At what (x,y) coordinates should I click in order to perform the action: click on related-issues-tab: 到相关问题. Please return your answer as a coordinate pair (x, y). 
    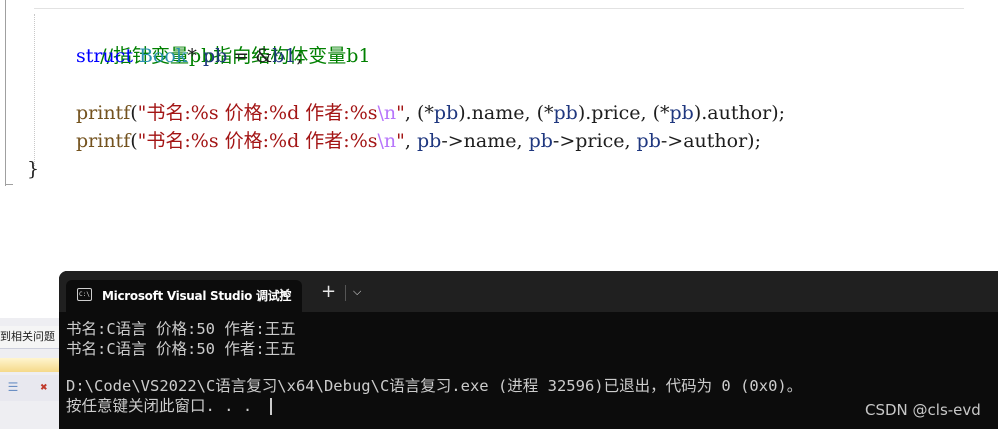
    Looking at the image, I should click on (29, 337).